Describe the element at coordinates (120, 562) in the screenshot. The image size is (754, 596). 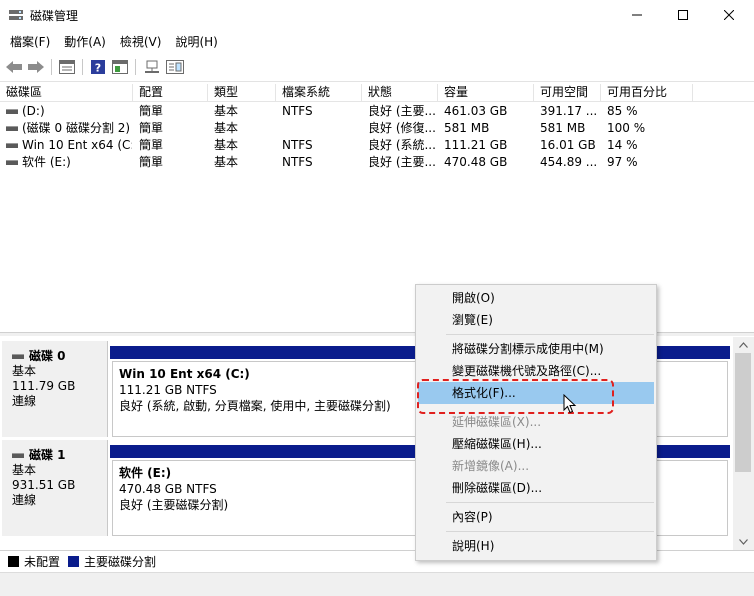
I see `legend-primary-partition: 主要磁碟分割` at that location.